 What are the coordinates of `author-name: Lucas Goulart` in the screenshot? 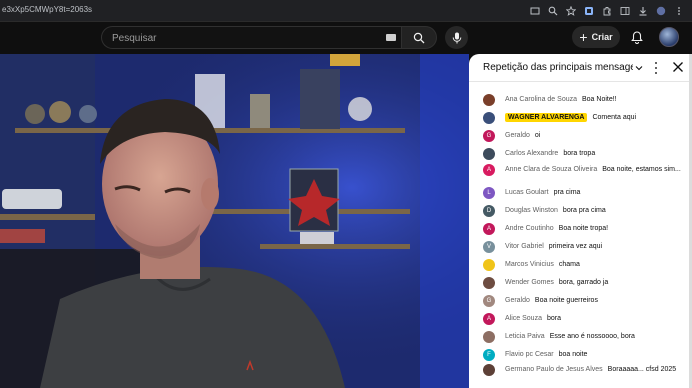 It's located at (527, 192).